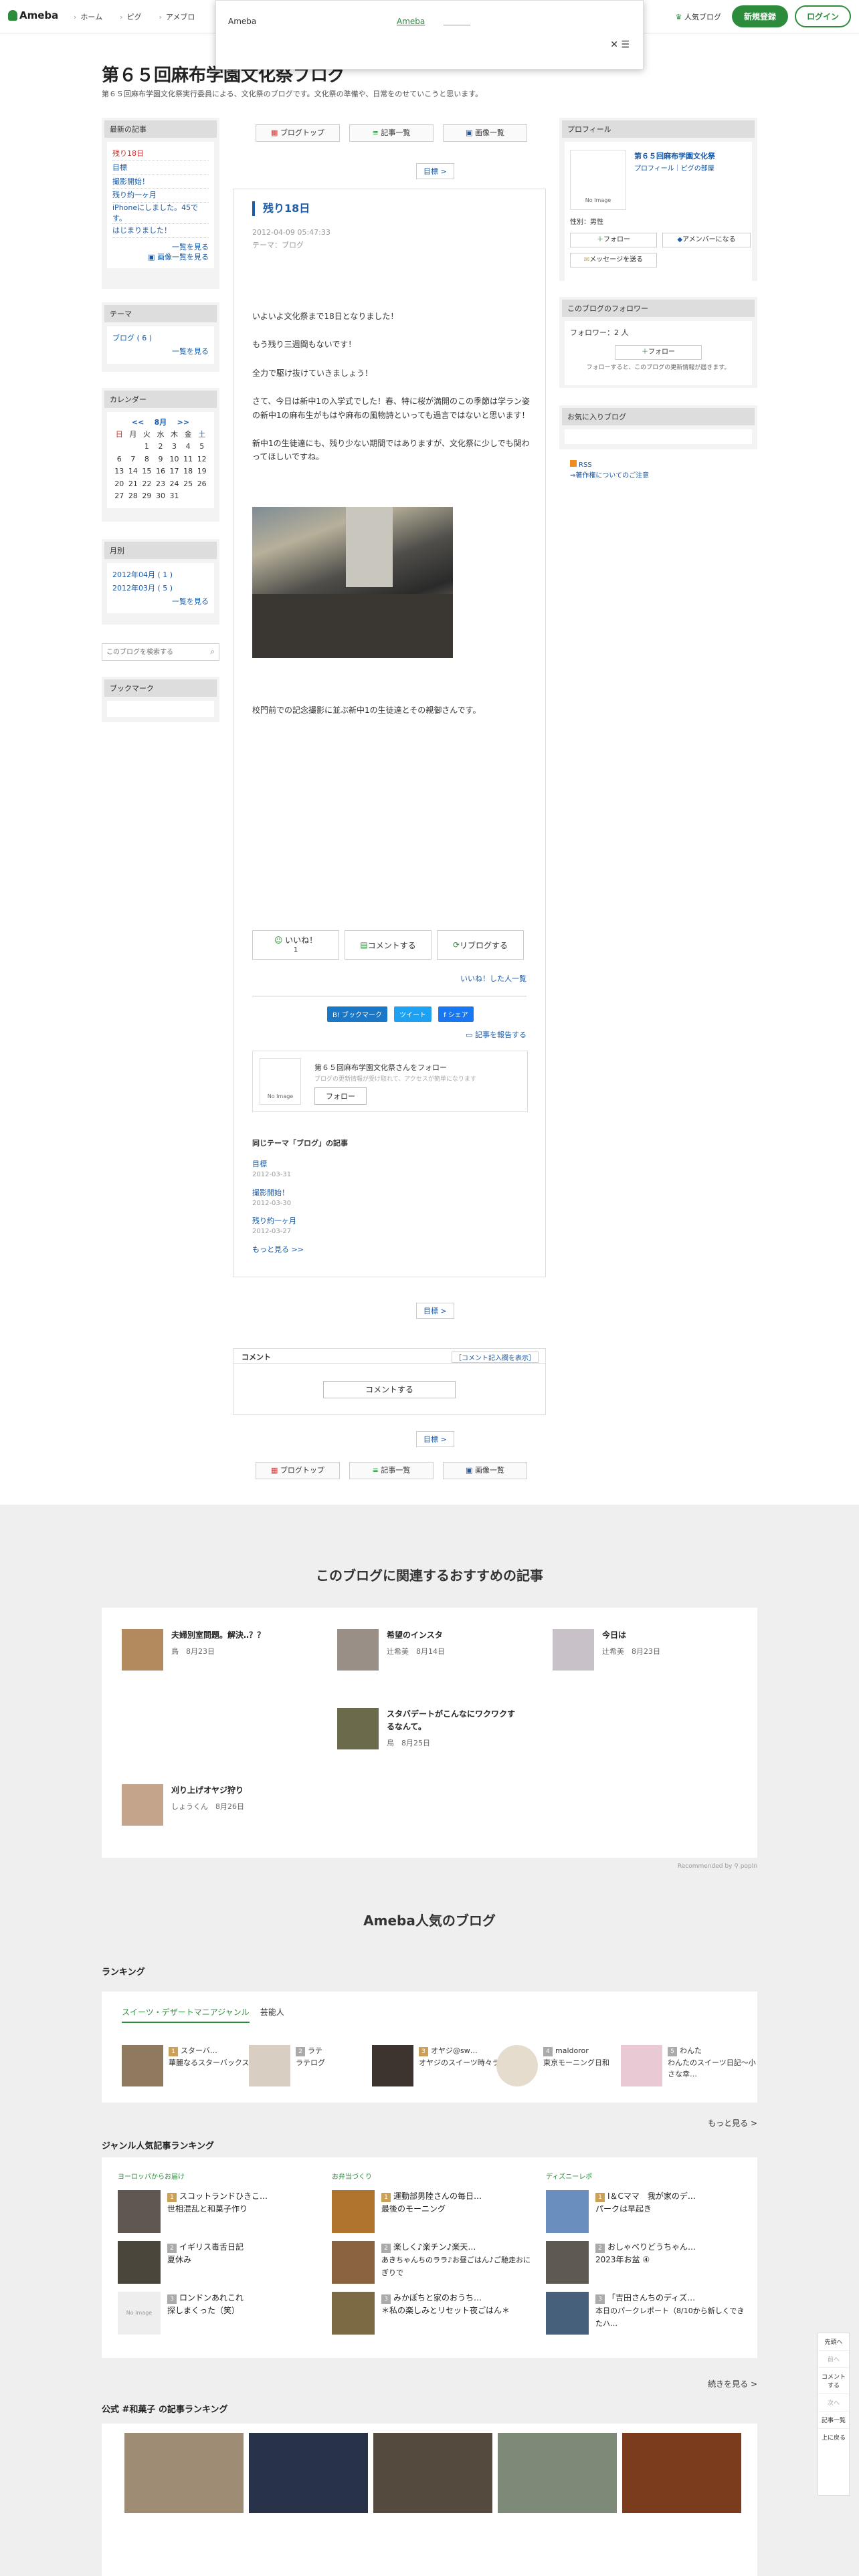 The height and width of the screenshot is (2576, 859). Describe the element at coordinates (300, 1164) in the screenshot. I see `same-theme-item: 目標` at that location.